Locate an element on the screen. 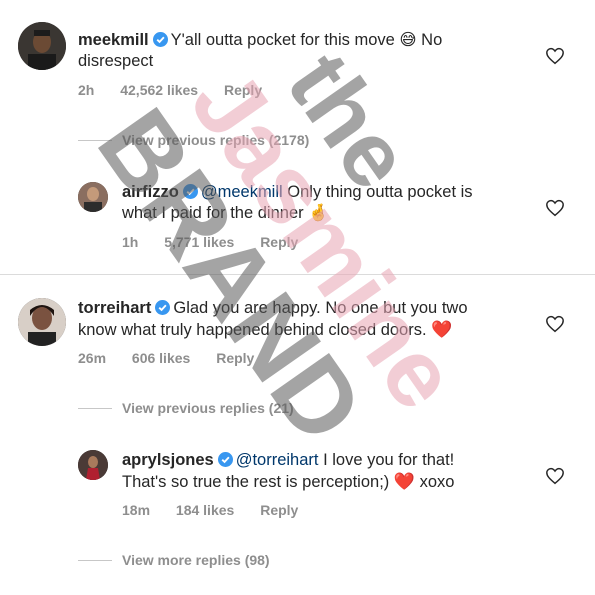 This screenshot has width=595, height=595. view-more-label: View more replies (98) is located at coordinates (196, 560).